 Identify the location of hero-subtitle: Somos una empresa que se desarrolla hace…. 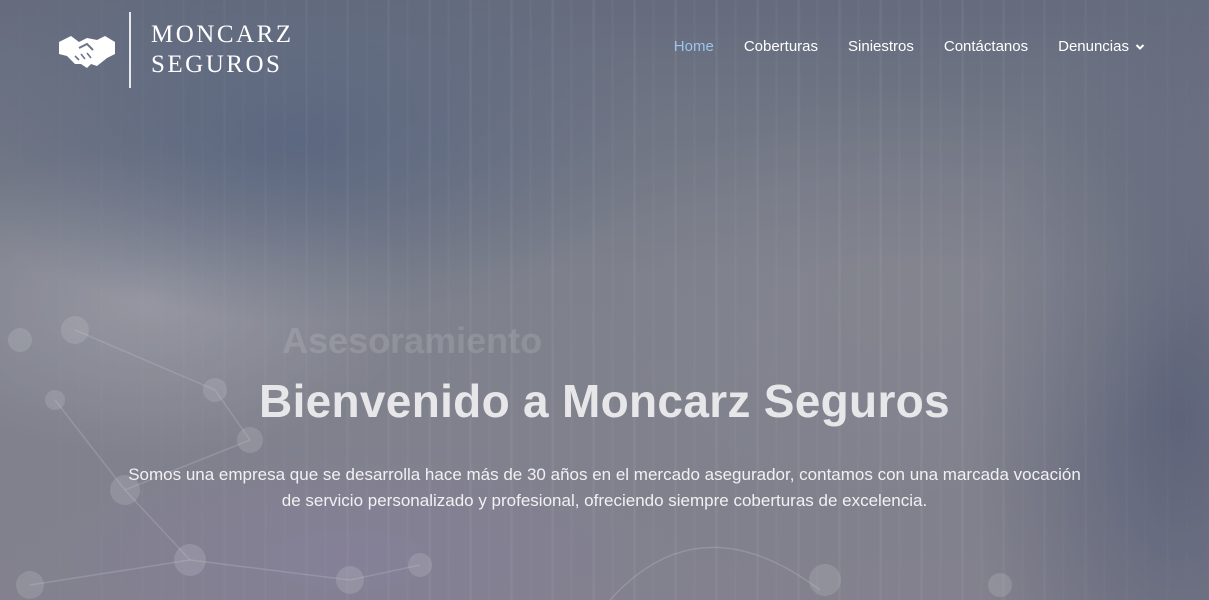
(605, 488).